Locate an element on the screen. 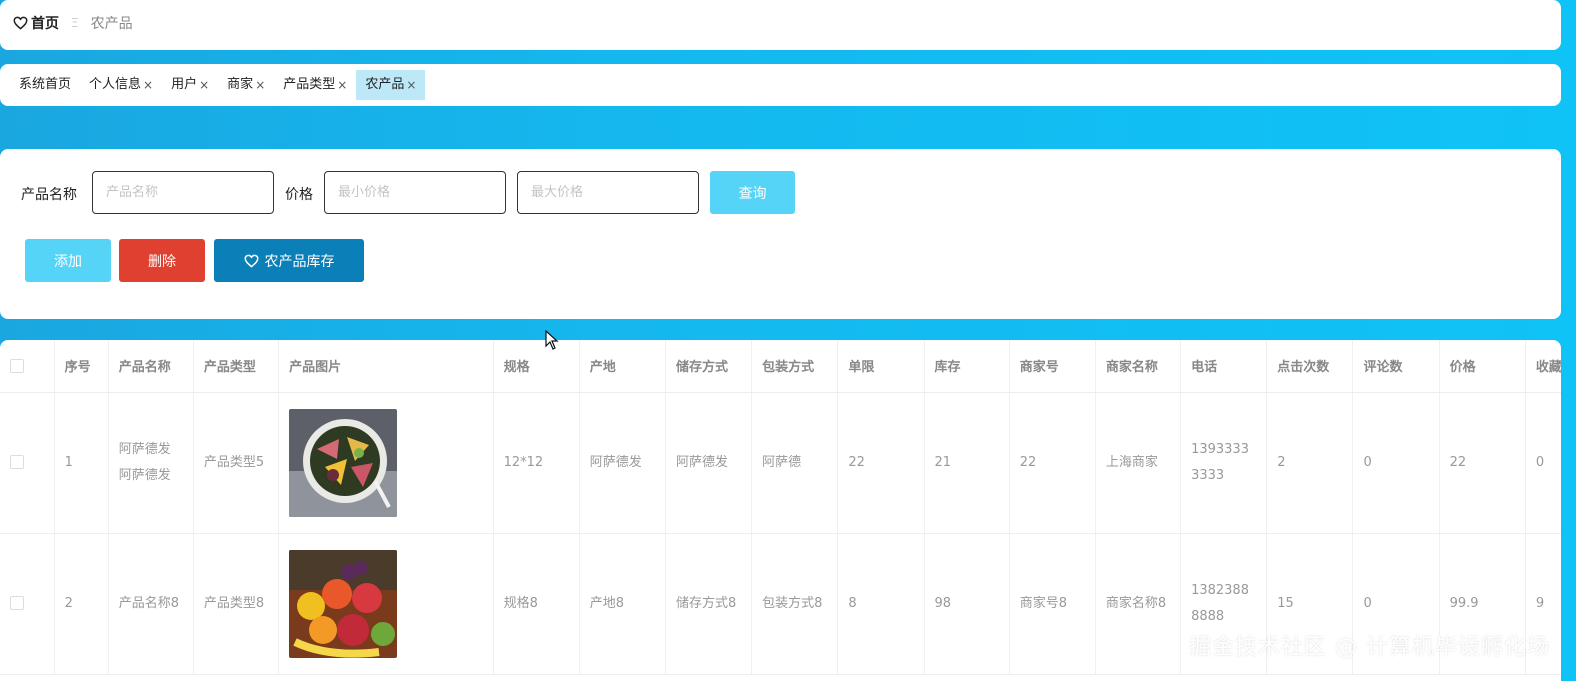 The height and width of the screenshot is (681, 1576). watermark: 掘金技术社区 @ 计算机毕设孵化场 is located at coordinates (1369, 647).